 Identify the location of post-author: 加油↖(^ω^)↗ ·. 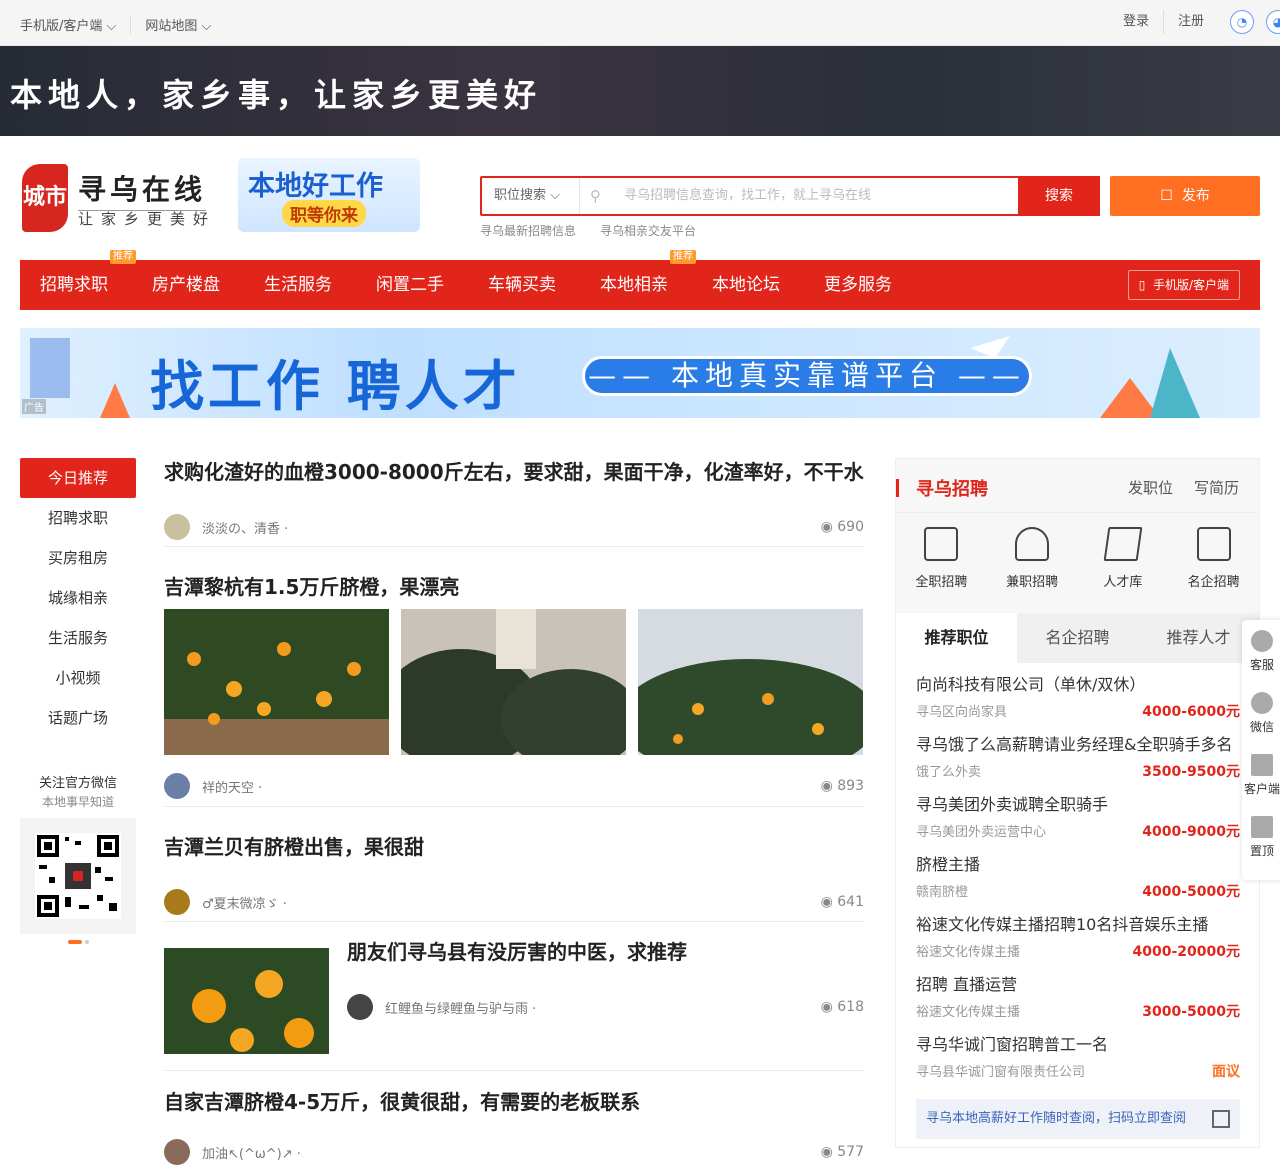
(251, 1152).